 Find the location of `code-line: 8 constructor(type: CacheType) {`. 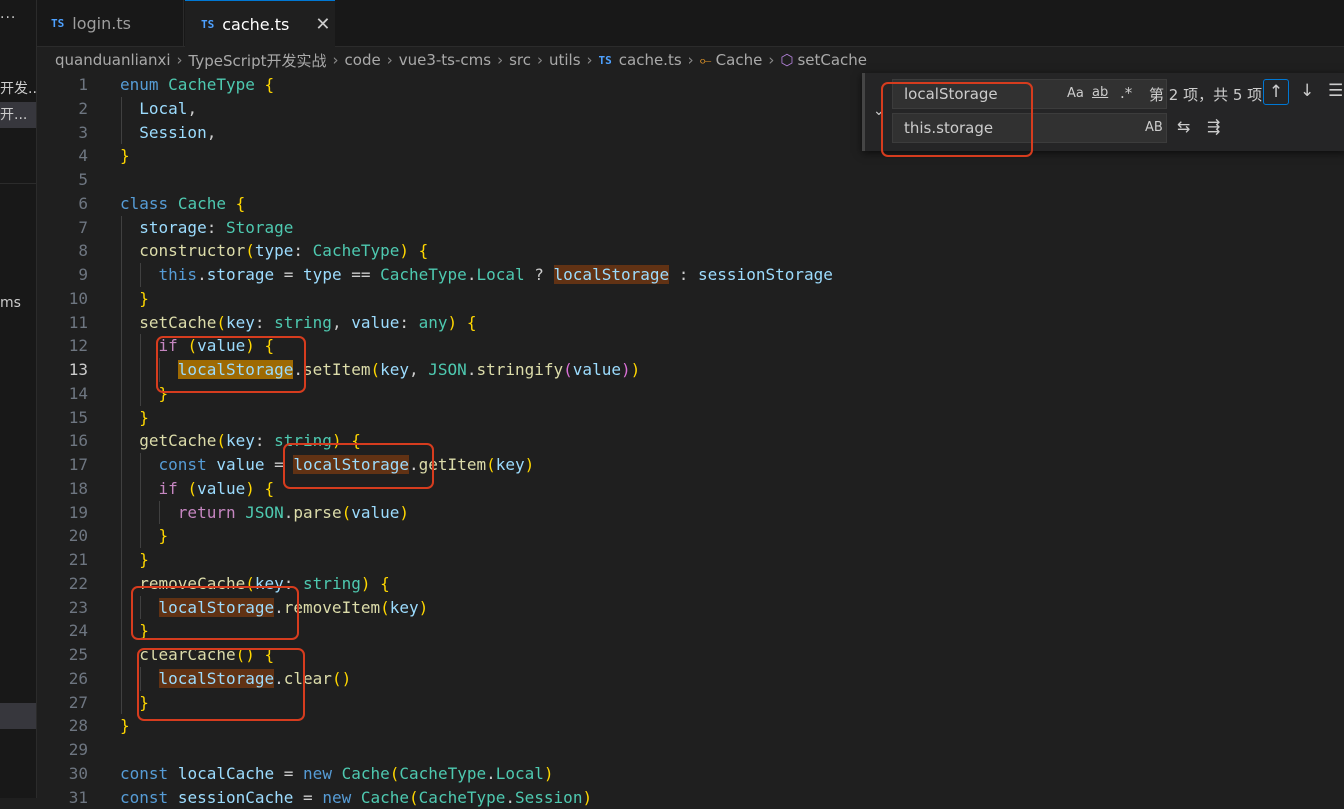

code-line: 8 constructor(type: CacheType) { is located at coordinates (687, 251).